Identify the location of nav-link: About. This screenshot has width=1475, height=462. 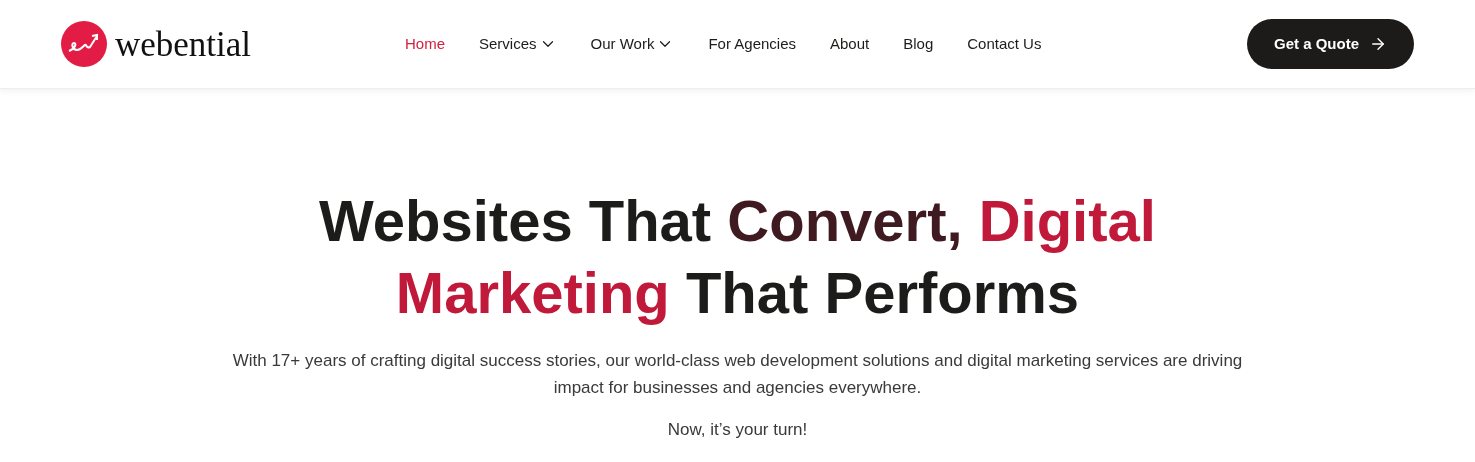
(850, 44).